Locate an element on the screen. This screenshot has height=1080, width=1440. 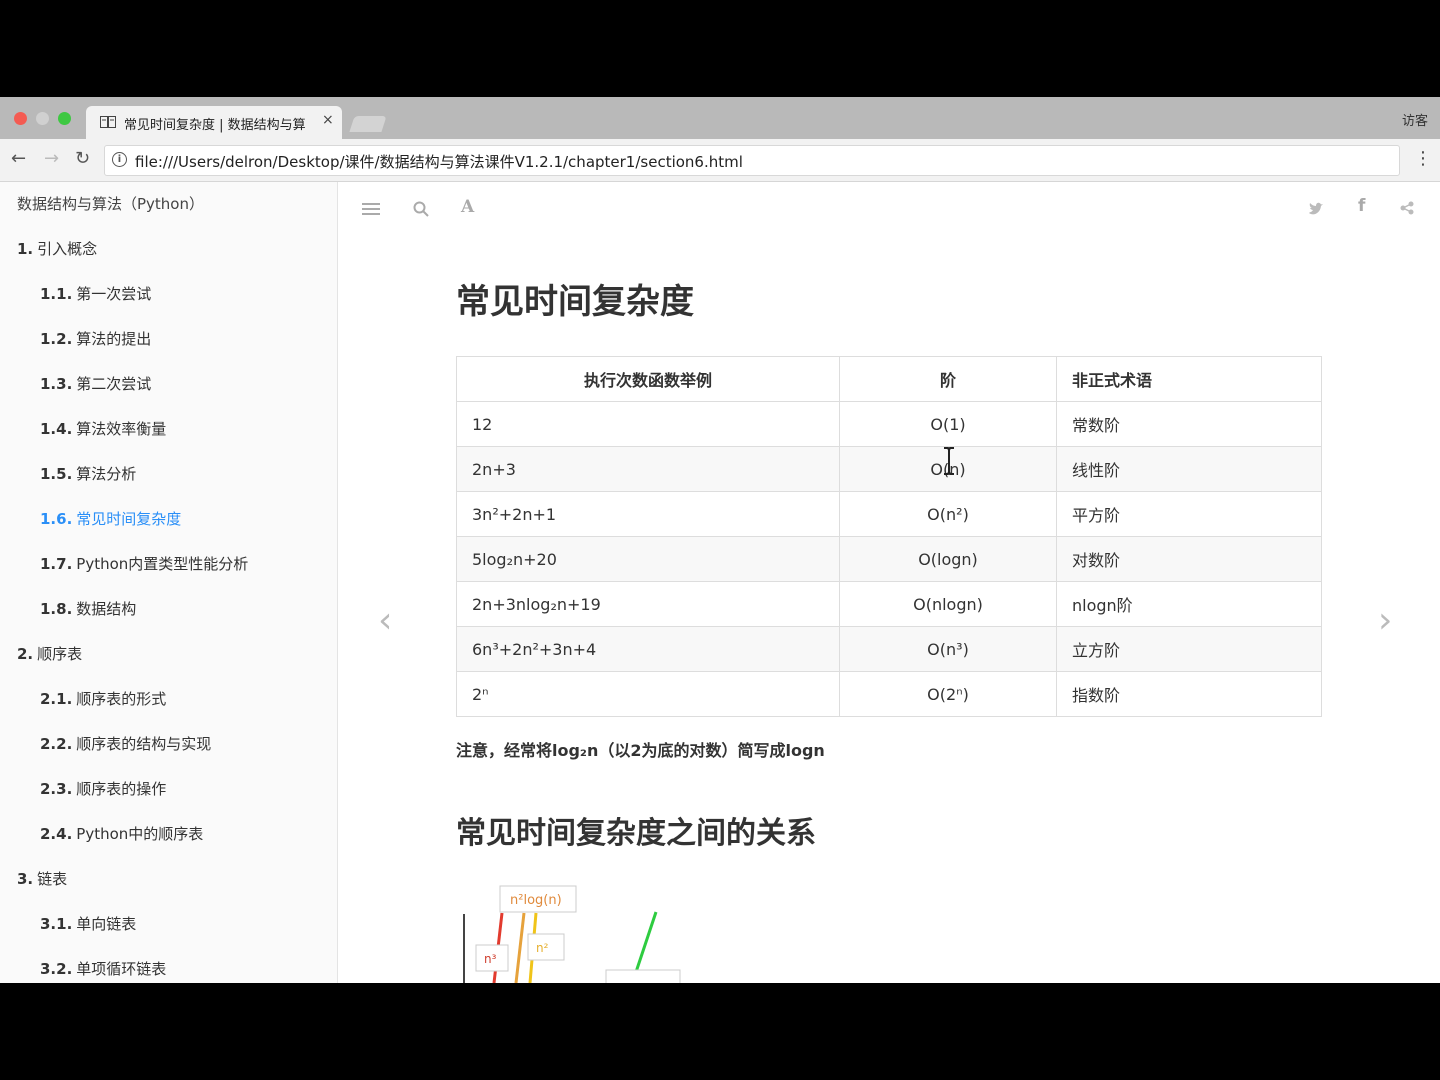
table-row: 6n³+2n²+3n+4 O(n³) 立方阶 is located at coordinates (889, 649).